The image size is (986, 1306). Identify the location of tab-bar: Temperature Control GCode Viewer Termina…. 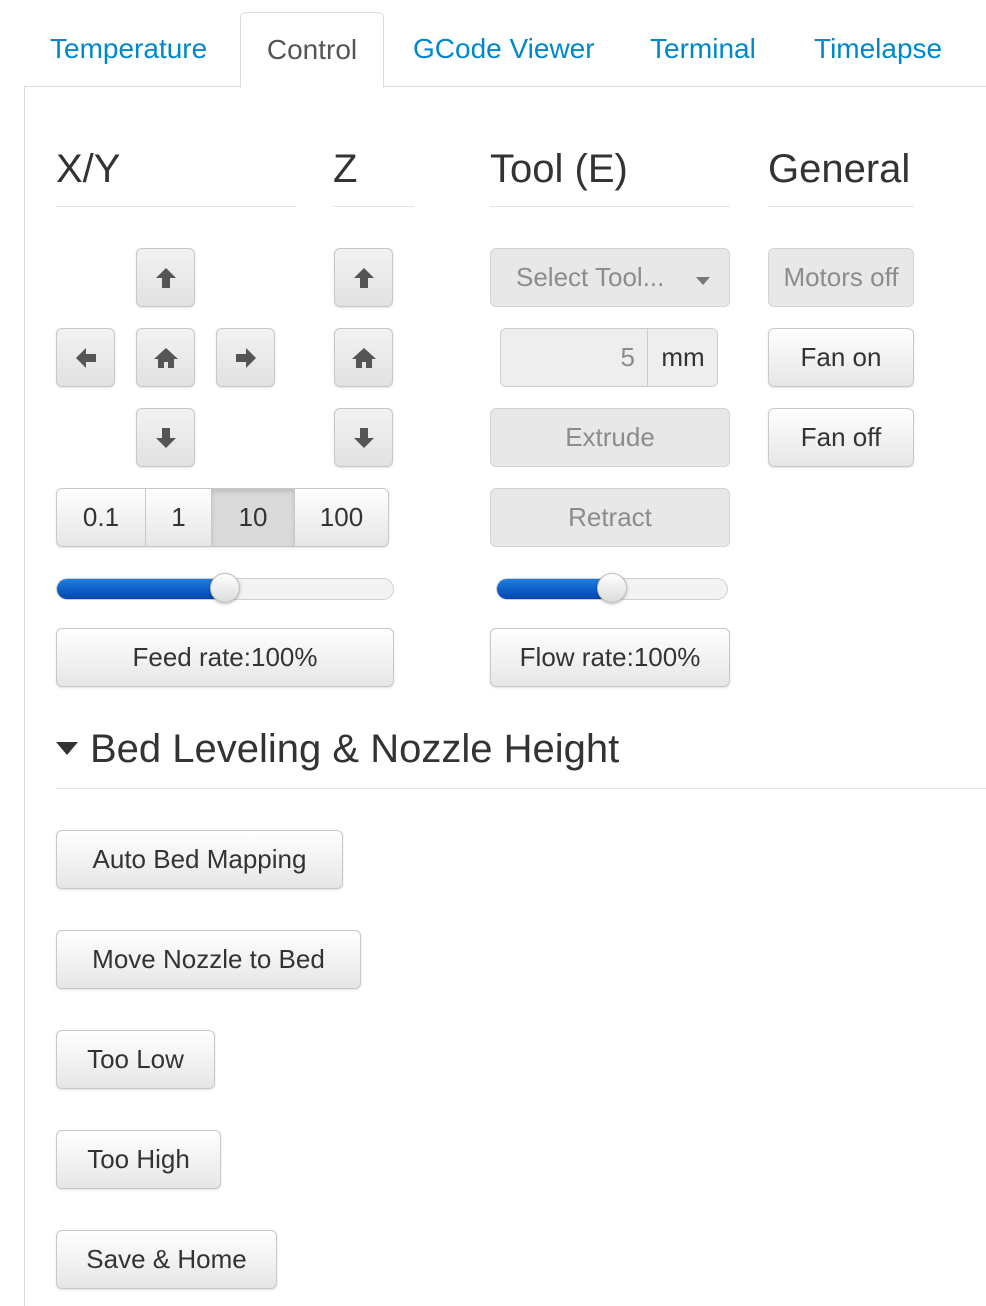
(493, 44).